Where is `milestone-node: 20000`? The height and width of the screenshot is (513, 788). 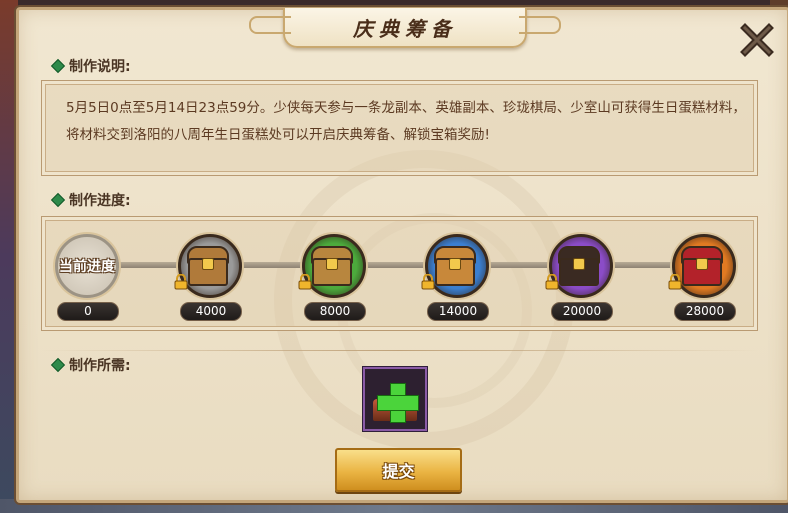 milestone-node: 20000 is located at coordinates (583, 282).